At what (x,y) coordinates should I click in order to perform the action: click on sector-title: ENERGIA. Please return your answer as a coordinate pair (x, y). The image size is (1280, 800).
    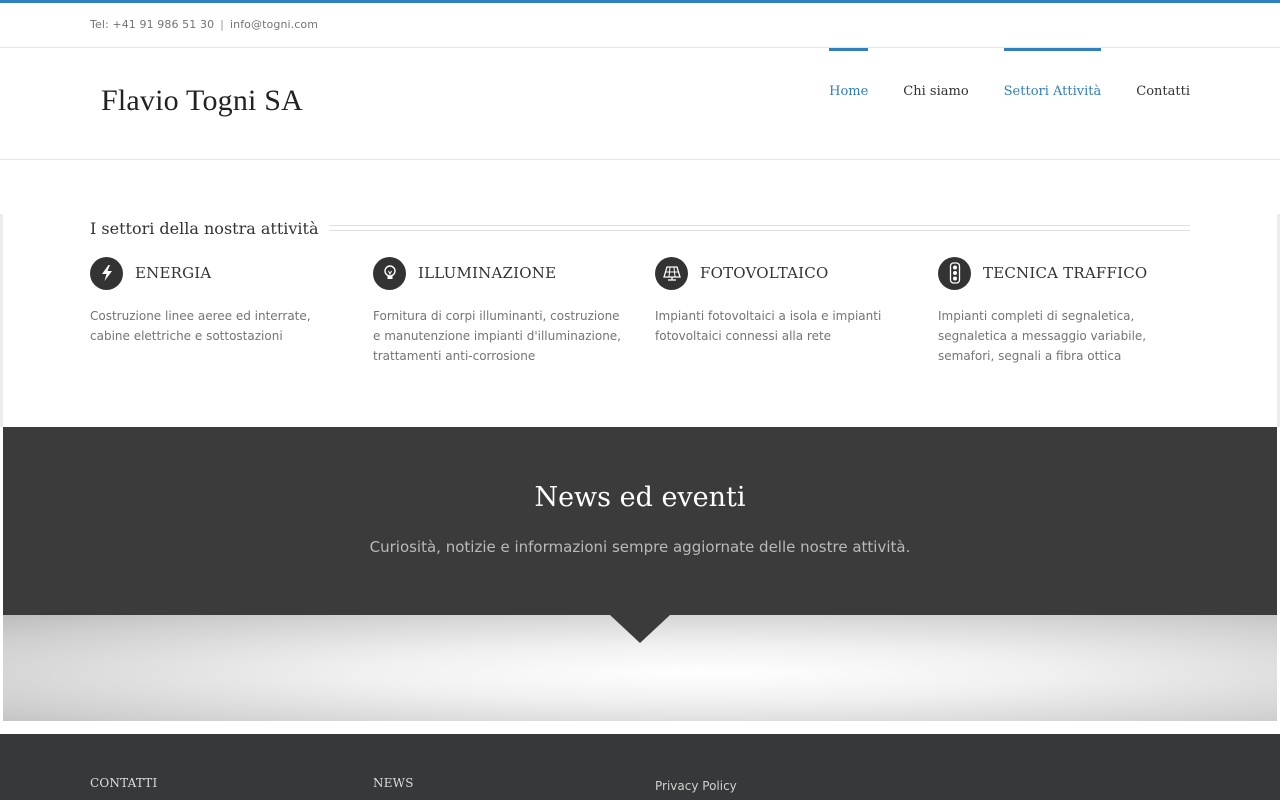
    Looking at the image, I should click on (173, 273).